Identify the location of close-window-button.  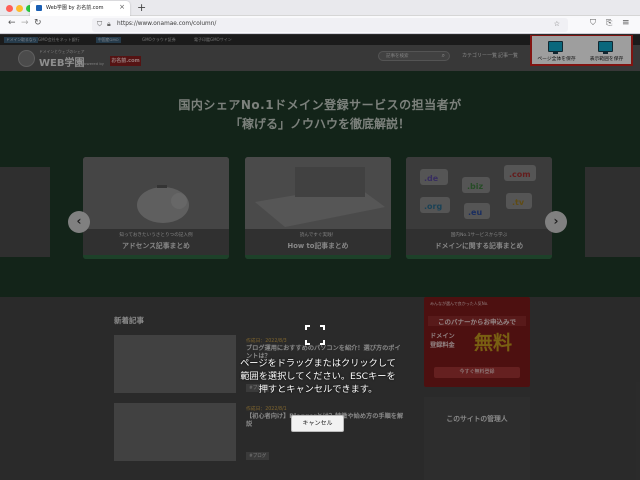
(9, 8).